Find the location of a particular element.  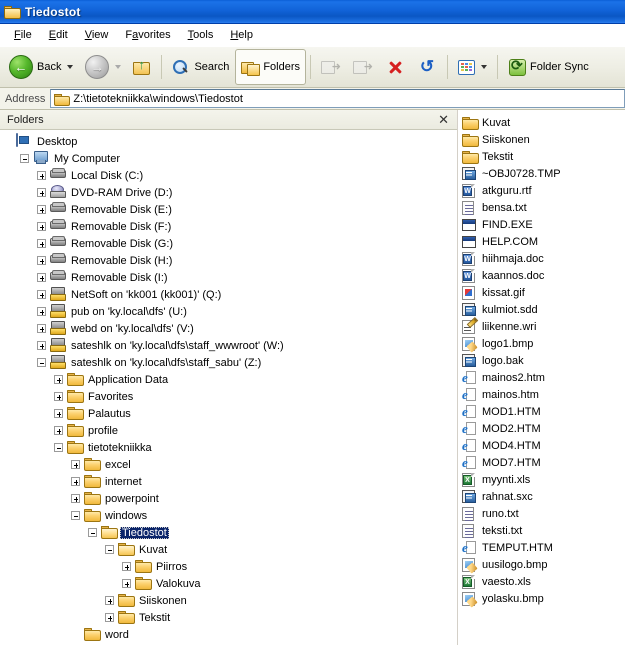

file-list-item: uusilogo.bmp is located at coordinates (543, 564).